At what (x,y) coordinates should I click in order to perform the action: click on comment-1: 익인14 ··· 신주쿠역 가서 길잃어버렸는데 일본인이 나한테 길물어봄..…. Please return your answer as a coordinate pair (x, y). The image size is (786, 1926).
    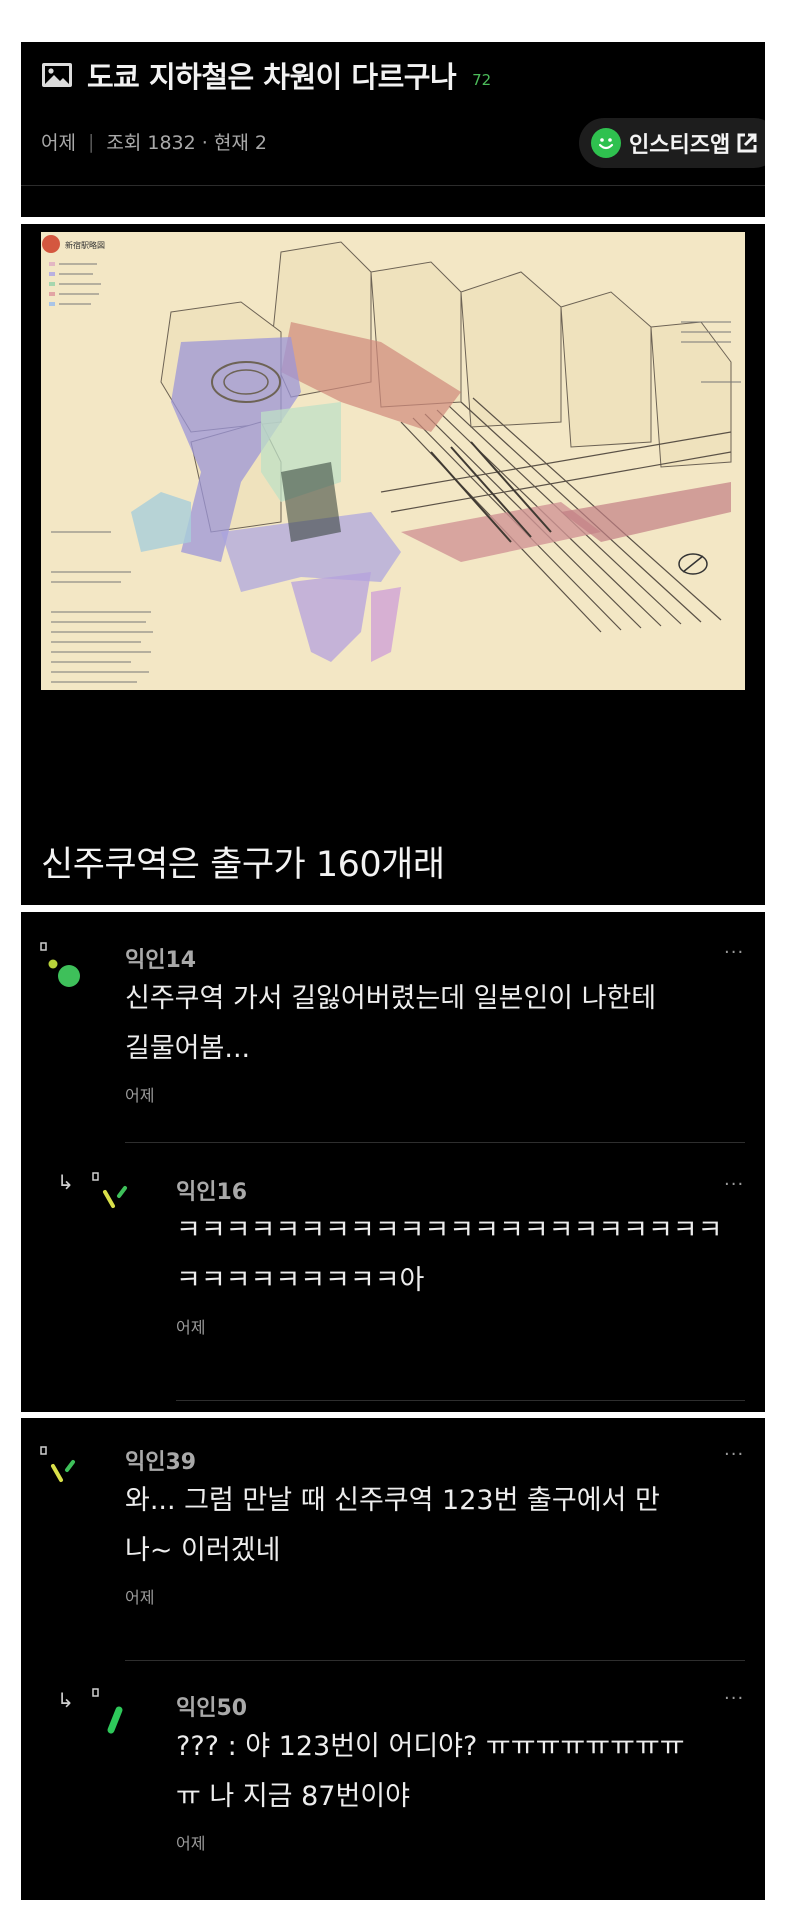
    Looking at the image, I should click on (393, 1037).